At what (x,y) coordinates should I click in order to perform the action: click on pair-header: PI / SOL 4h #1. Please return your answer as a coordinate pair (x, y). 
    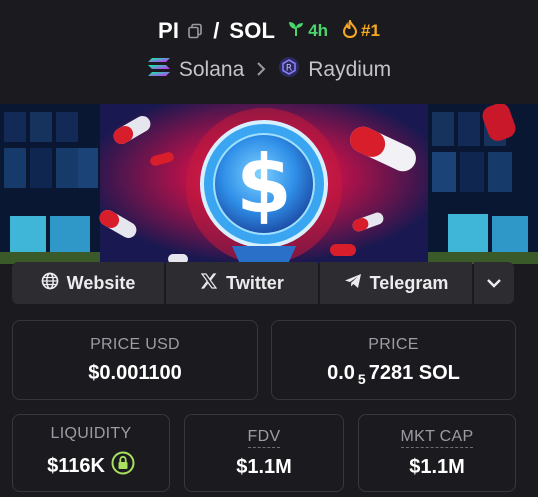
    Looking at the image, I should click on (269, 31).